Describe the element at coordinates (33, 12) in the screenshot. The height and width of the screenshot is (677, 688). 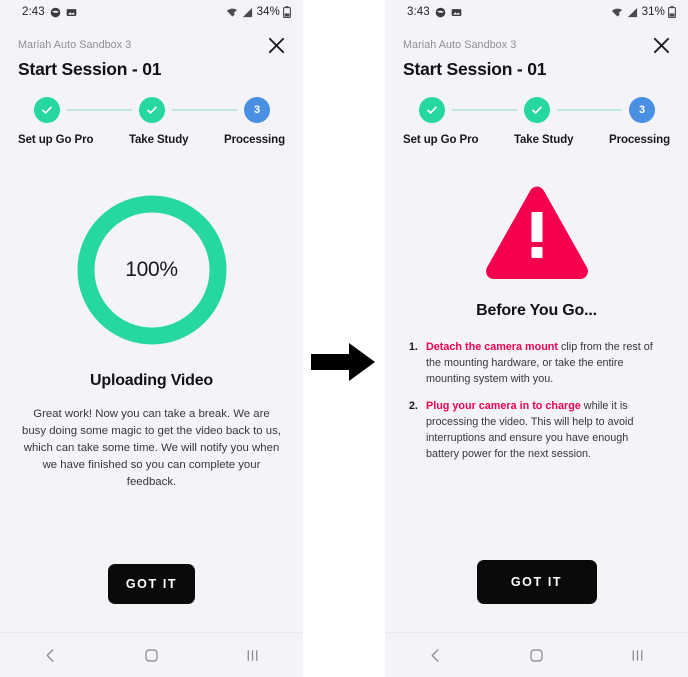
I see `status-time: 2:43` at that location.